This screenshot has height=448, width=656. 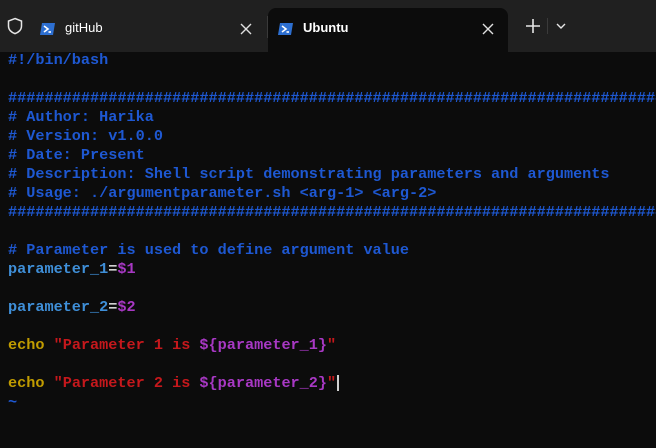 What do you see at coordinates (126, 307) in the screenshot?
I see `positional-parameter: $2` at bounding box center [126, 307].